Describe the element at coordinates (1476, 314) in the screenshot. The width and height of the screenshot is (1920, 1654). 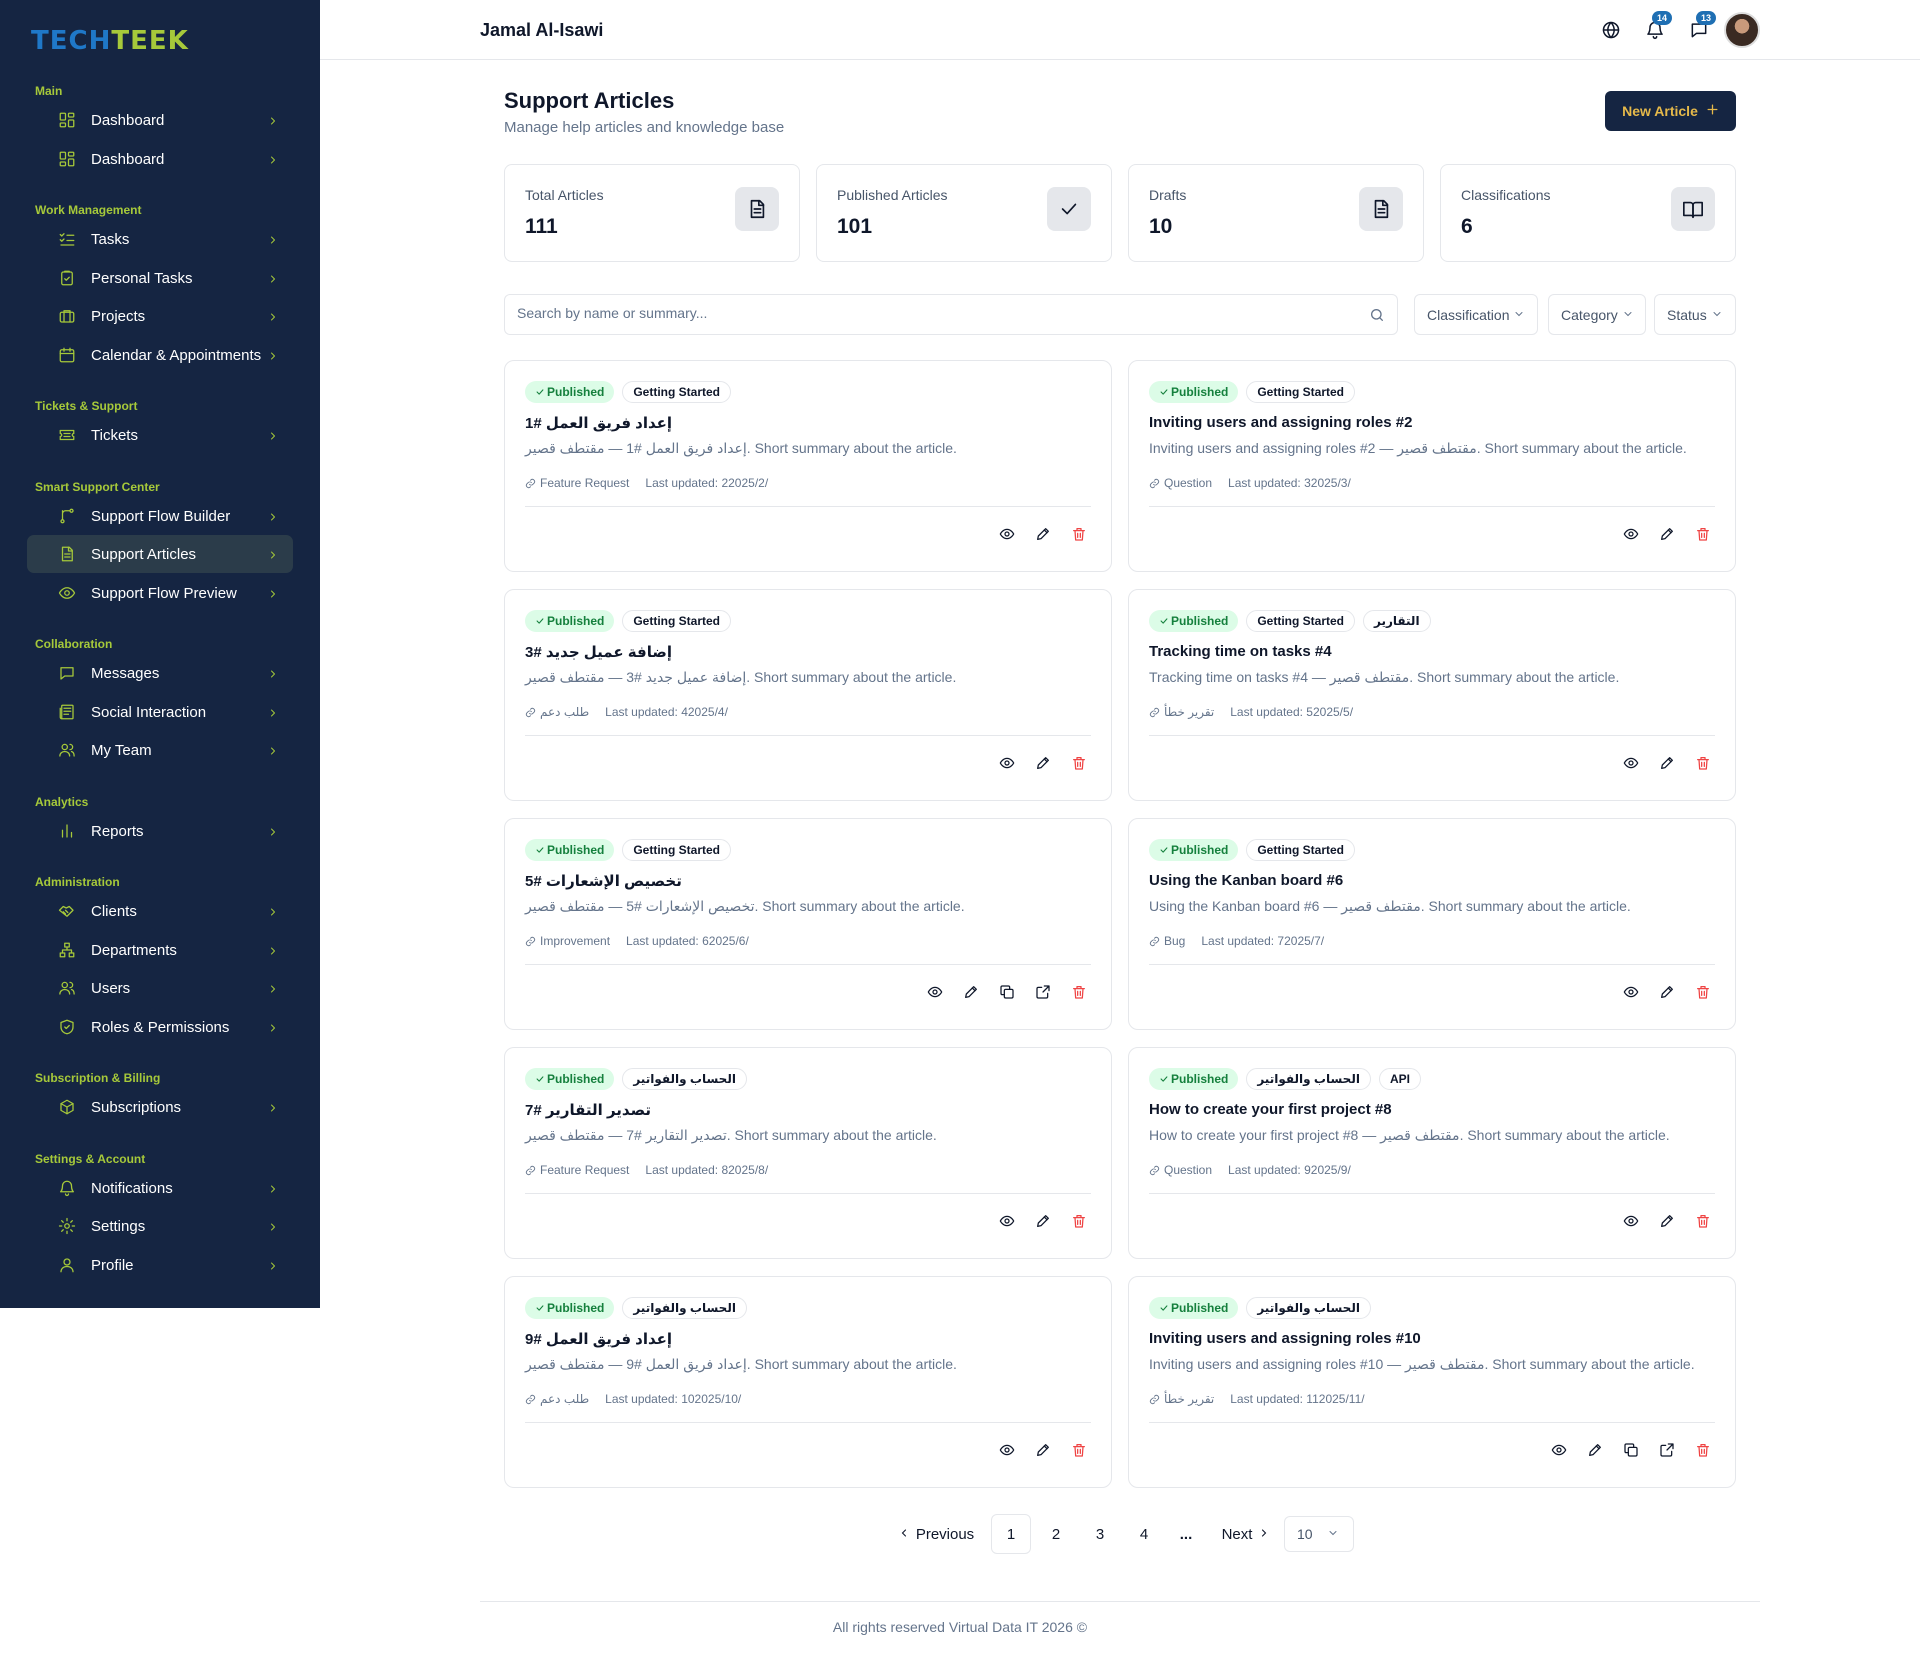
I see `classification-filter: Classification` at that location.